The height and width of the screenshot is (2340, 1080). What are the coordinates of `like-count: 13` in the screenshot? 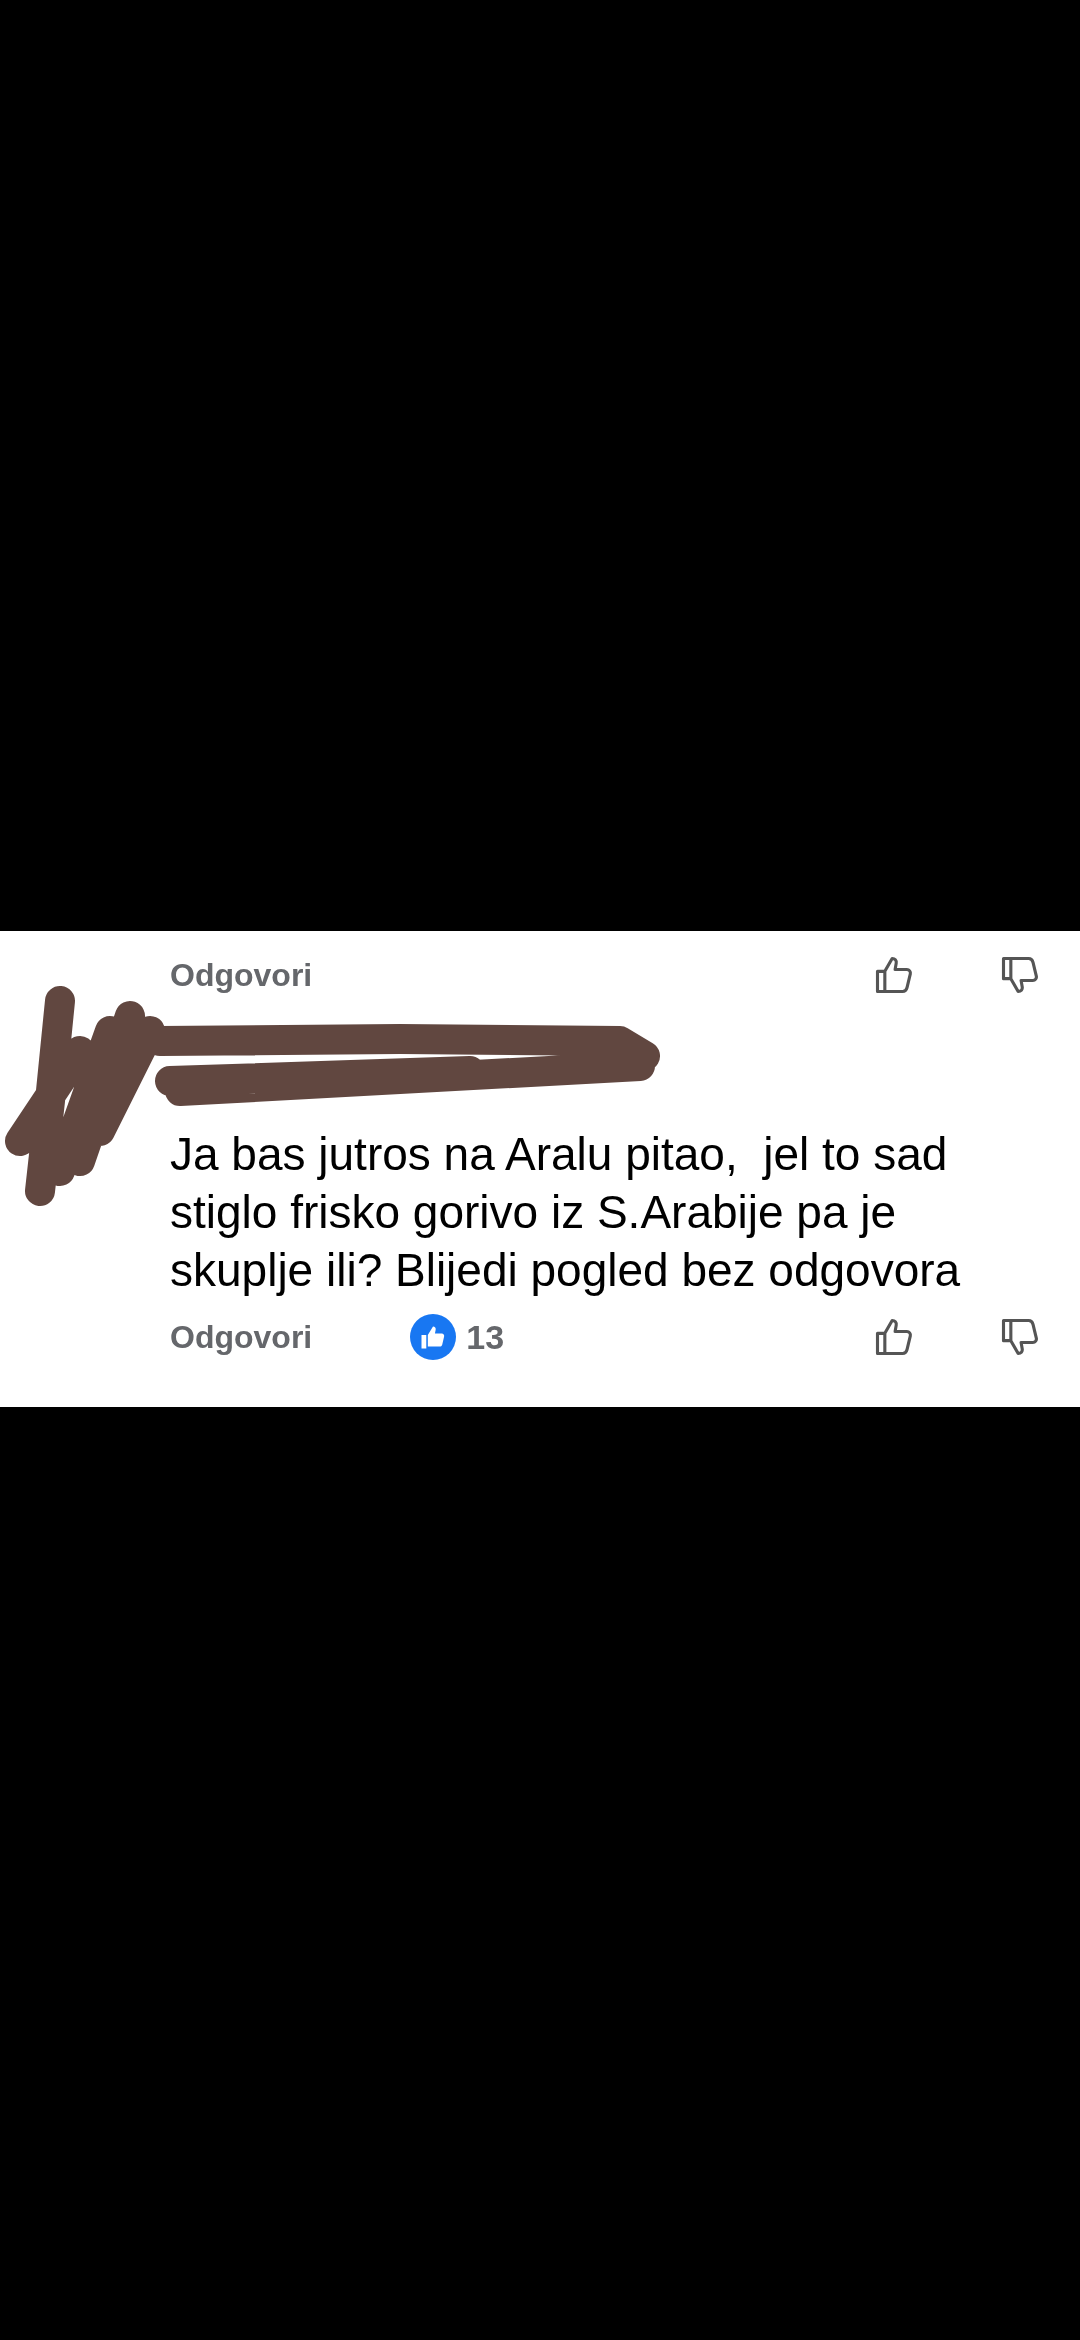 It's located at (485, 1337).